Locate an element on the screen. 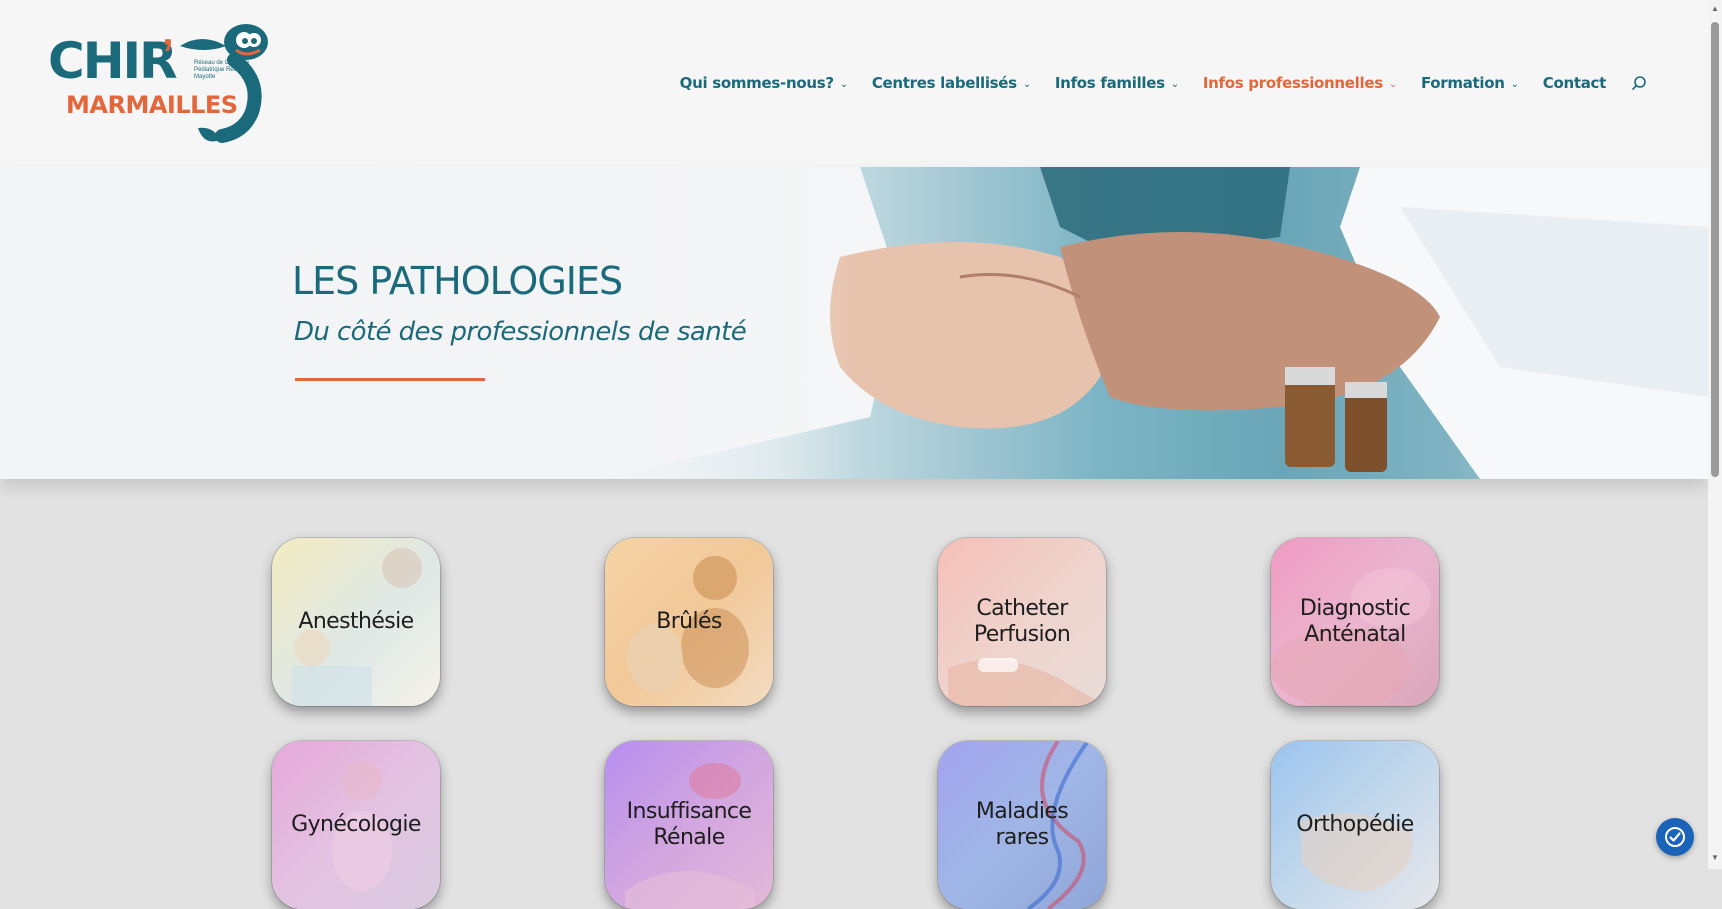 This screenshot has height=909, width=1722. nav-item-contact: Contact is located at coordinates (1574, 83).